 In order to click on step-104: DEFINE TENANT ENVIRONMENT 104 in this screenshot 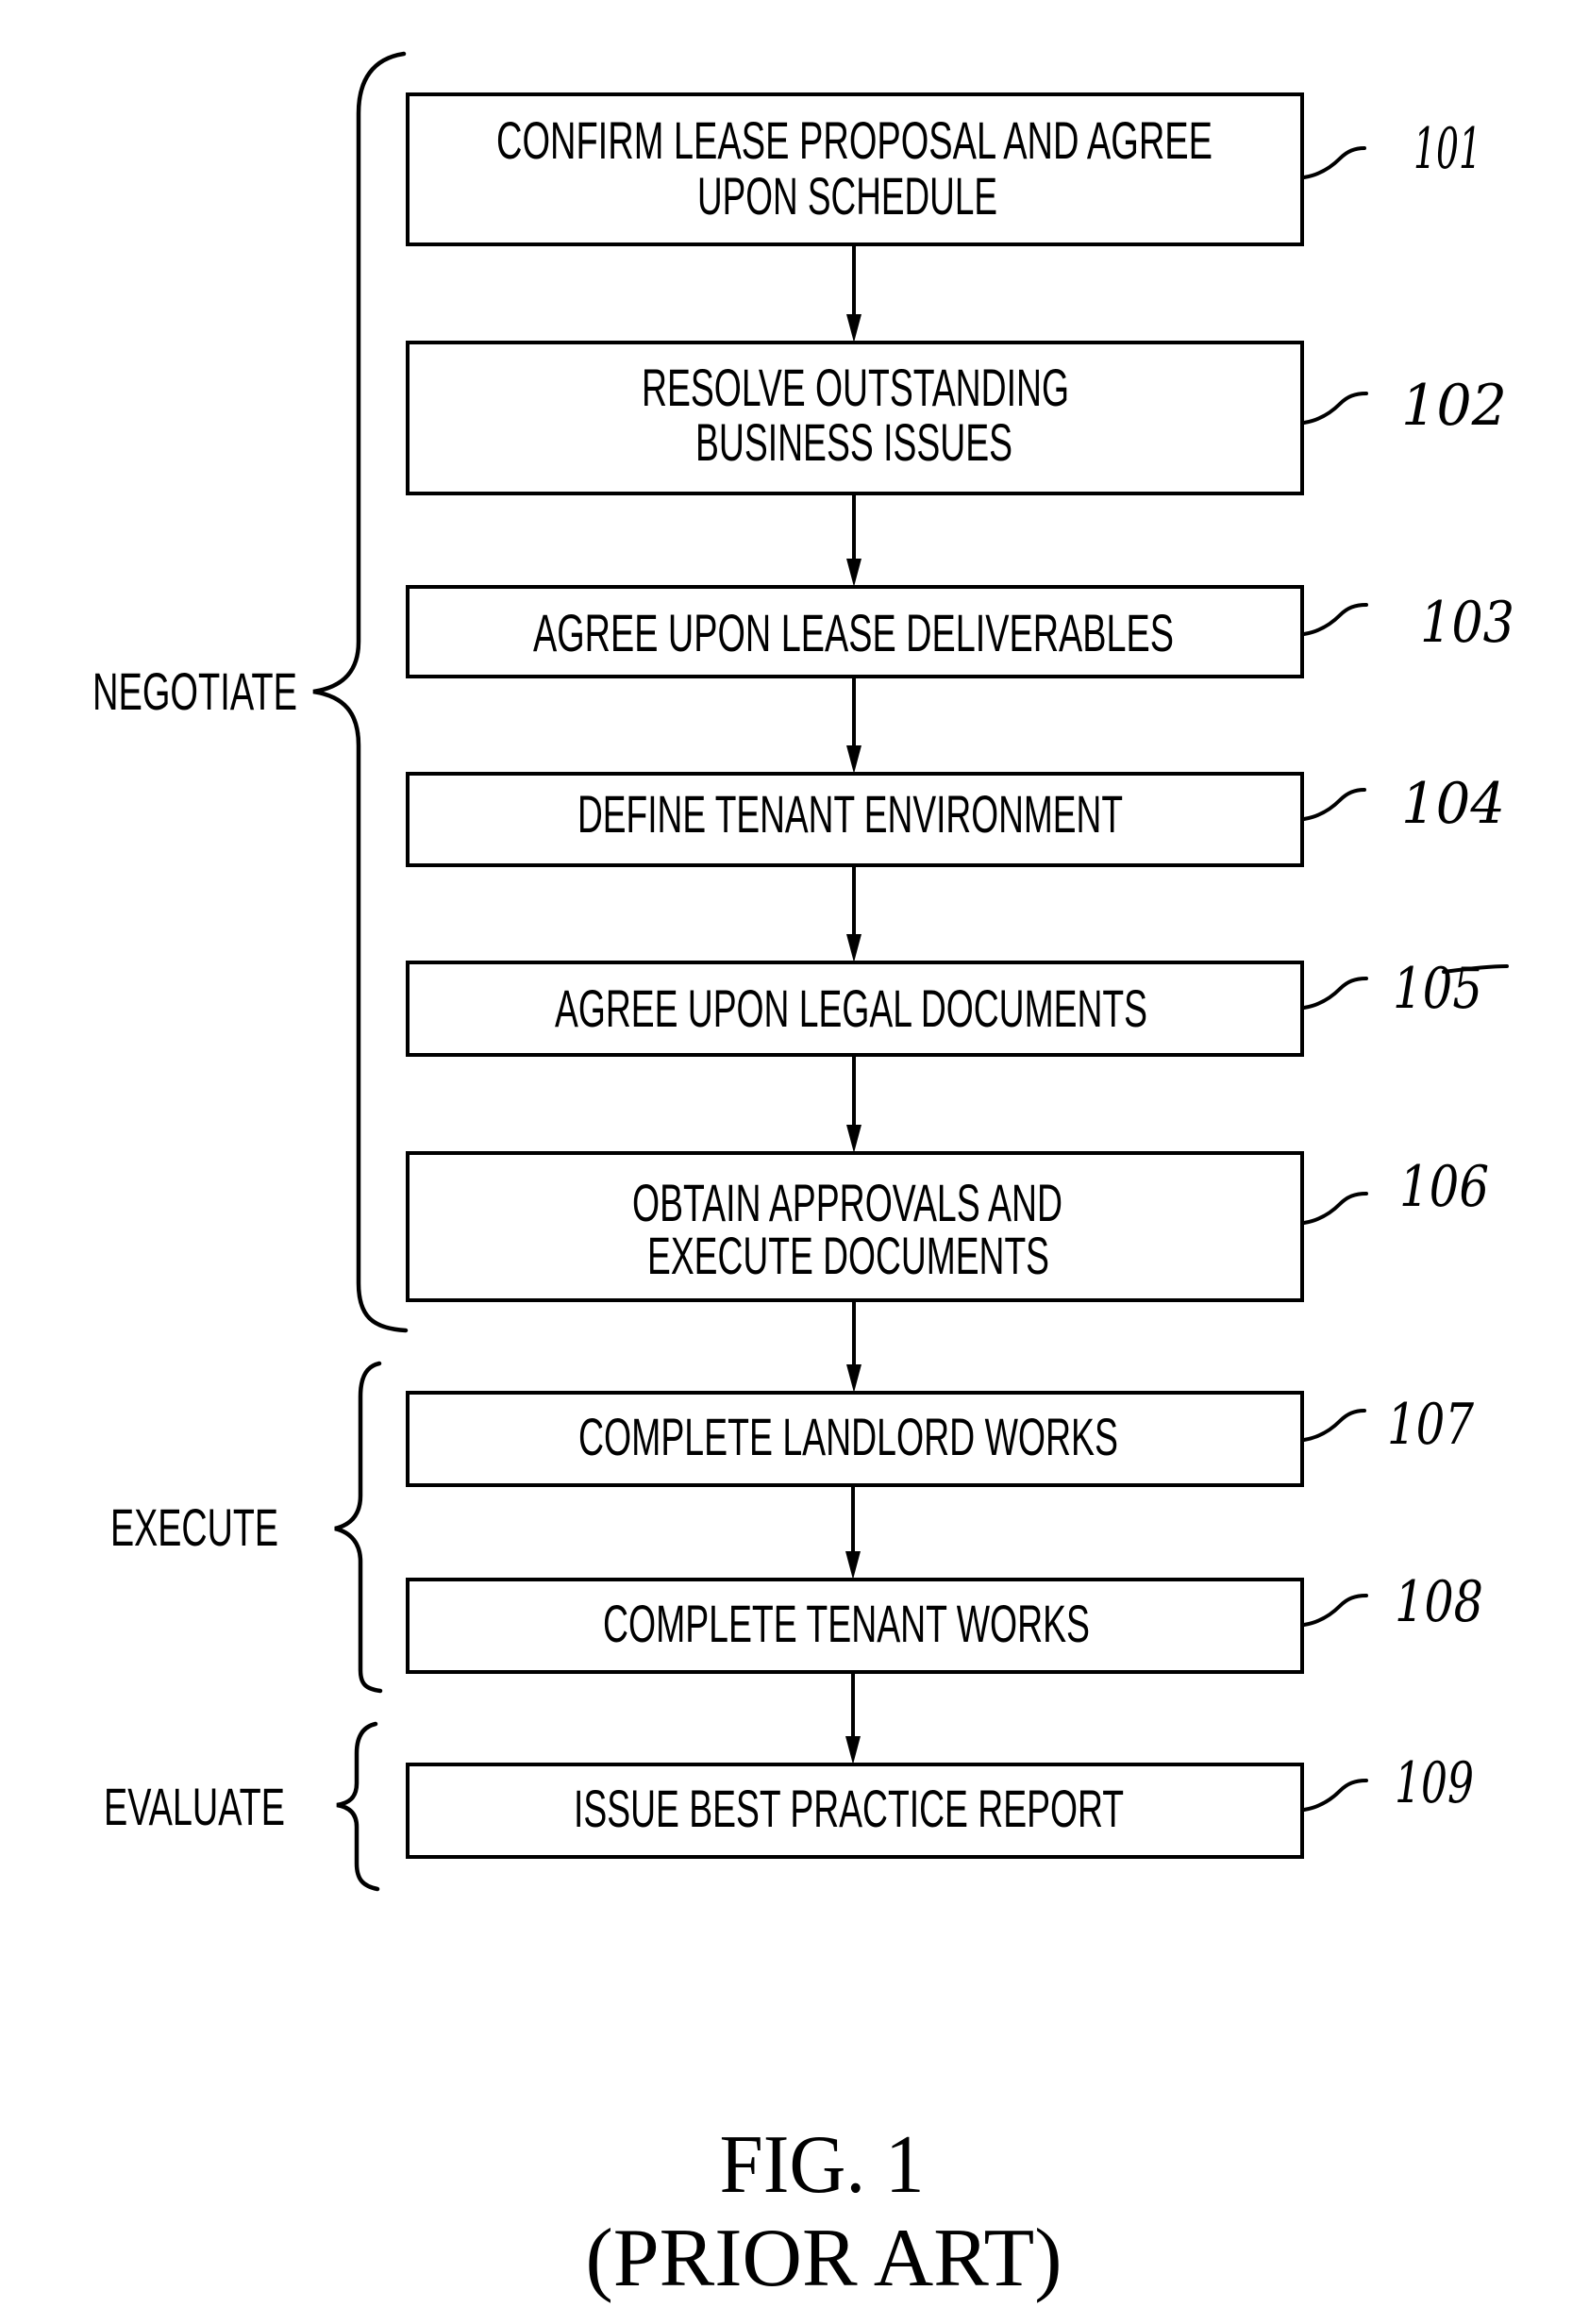, I will do `click(955, 819)`.